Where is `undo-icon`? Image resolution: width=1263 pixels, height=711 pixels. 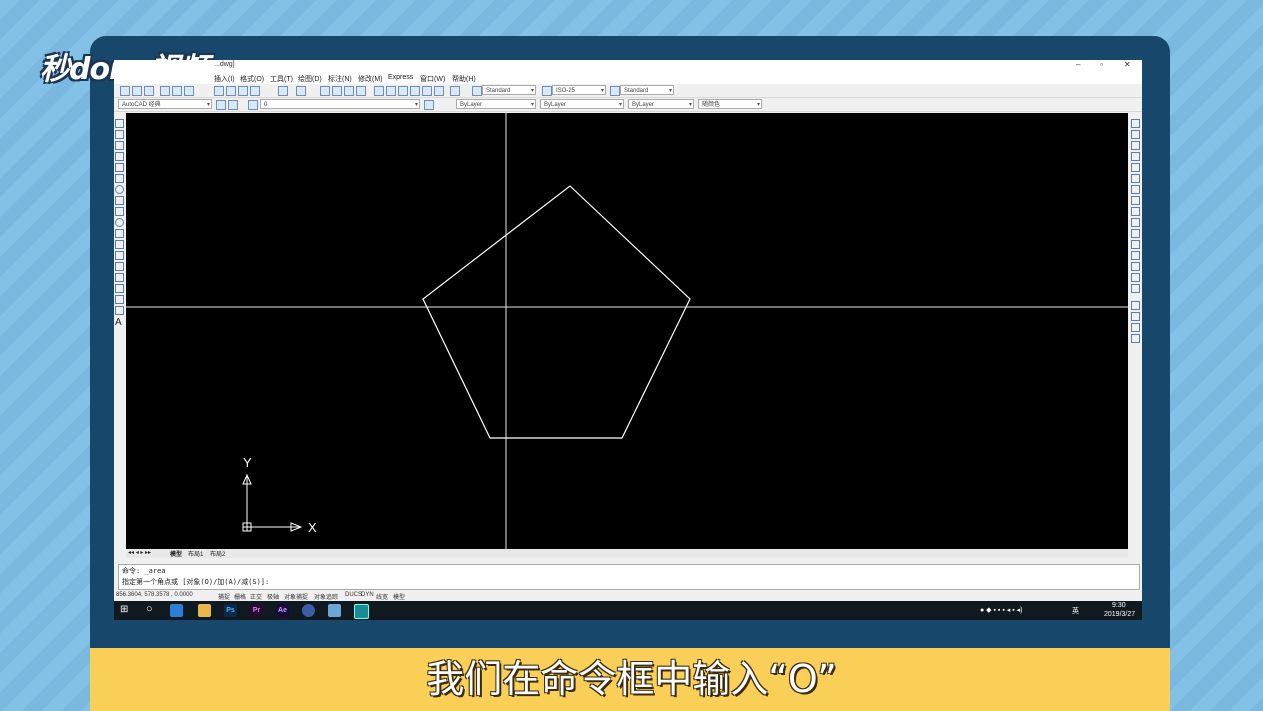 undo-icon is located at coordinates (283, 91).